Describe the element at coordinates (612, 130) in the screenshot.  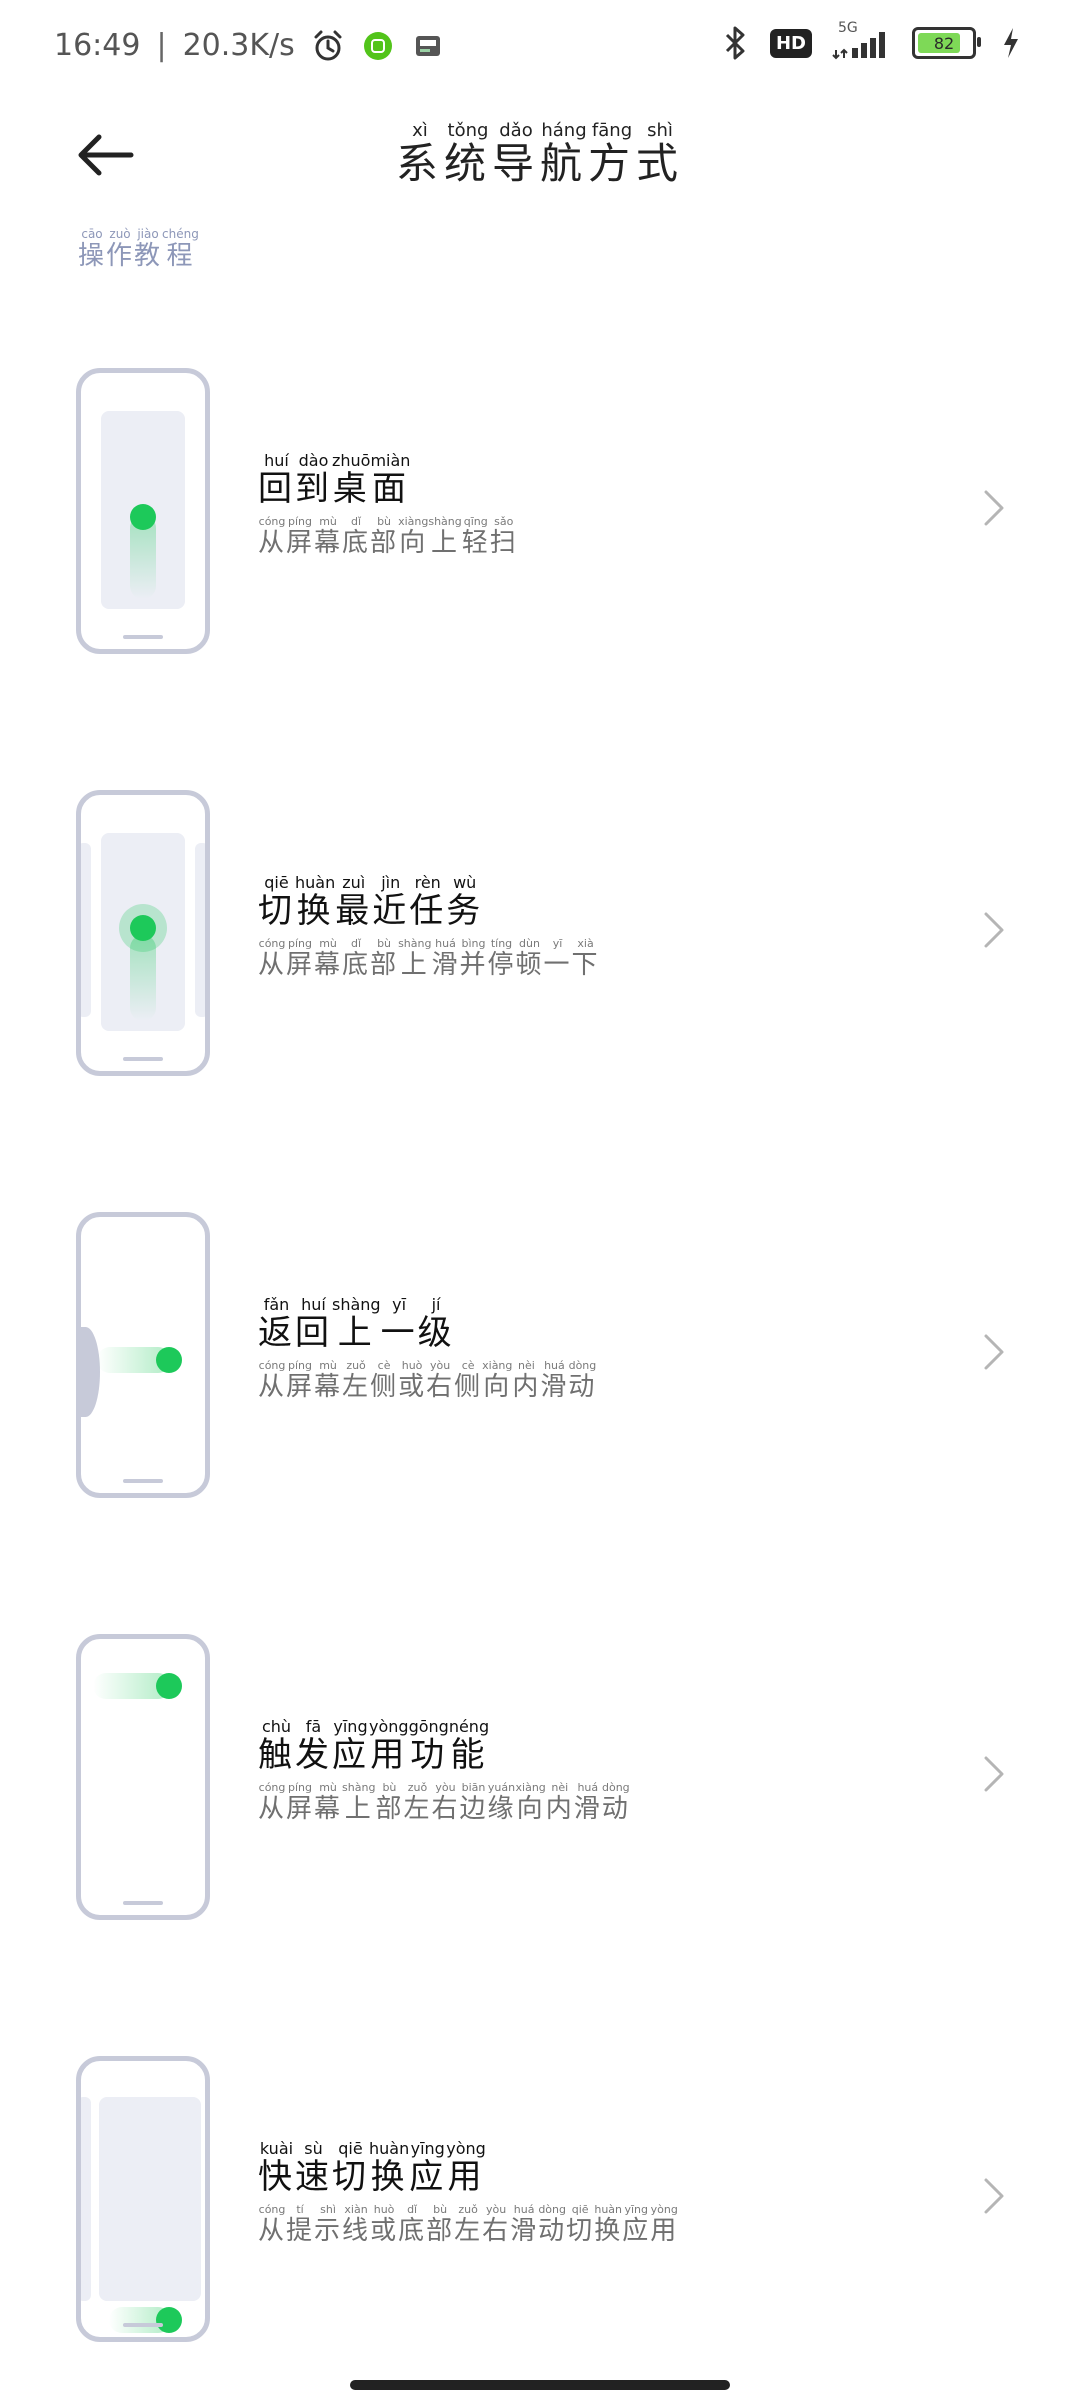
I see `page-title-pinyin: fāng` at that location.